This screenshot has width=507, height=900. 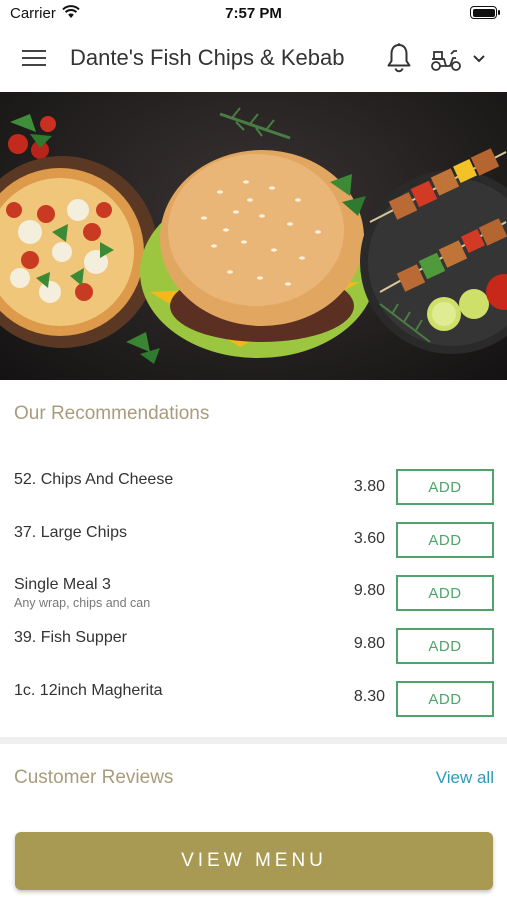 What do you see at coordinates (112, 413) in the screenshot?
I see `recommendations-heading: Our Recommendations` at bounding box center [112, 413].